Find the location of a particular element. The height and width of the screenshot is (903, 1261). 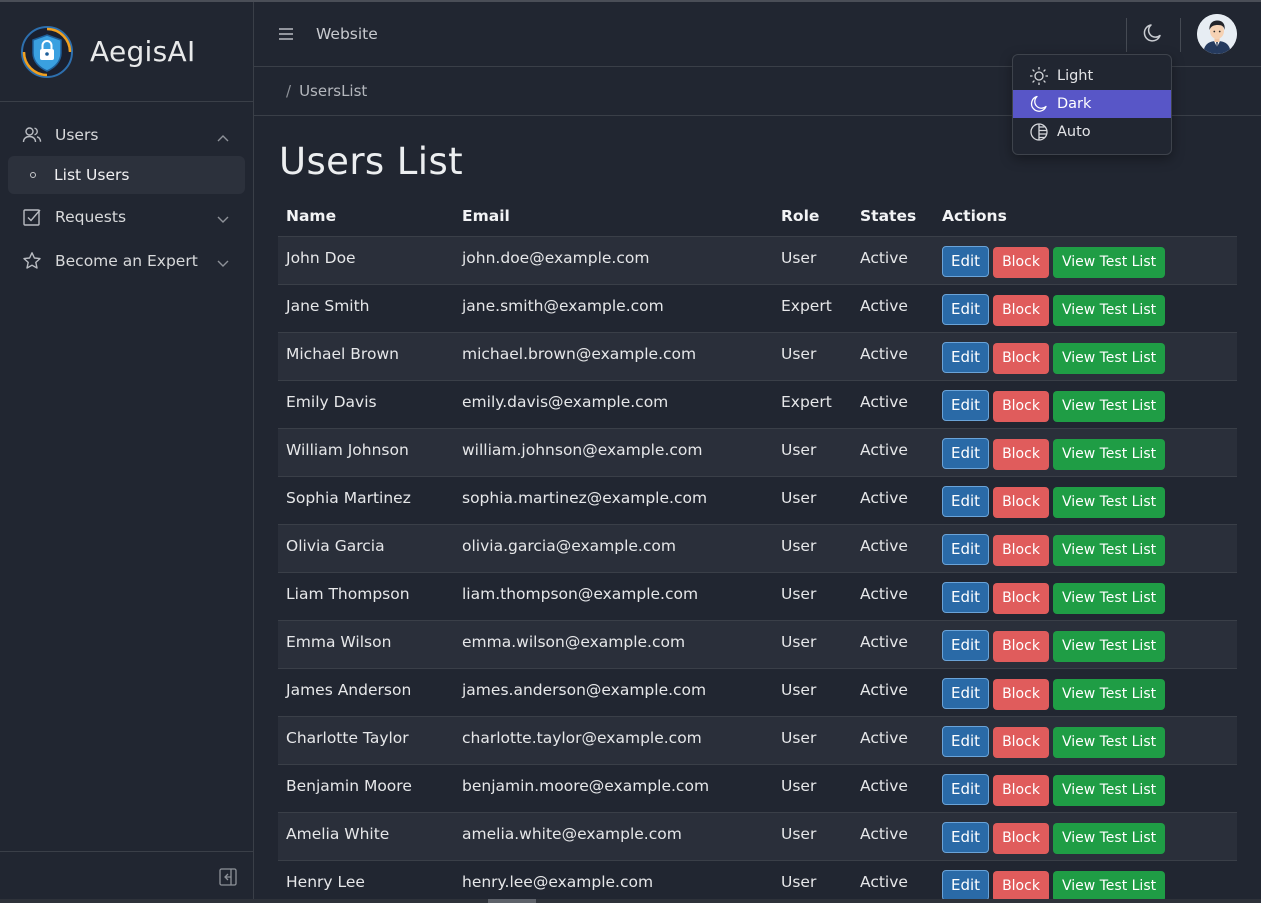

sidebar-item-become-expert: Become an Expert is located at coordinates (126, 261).